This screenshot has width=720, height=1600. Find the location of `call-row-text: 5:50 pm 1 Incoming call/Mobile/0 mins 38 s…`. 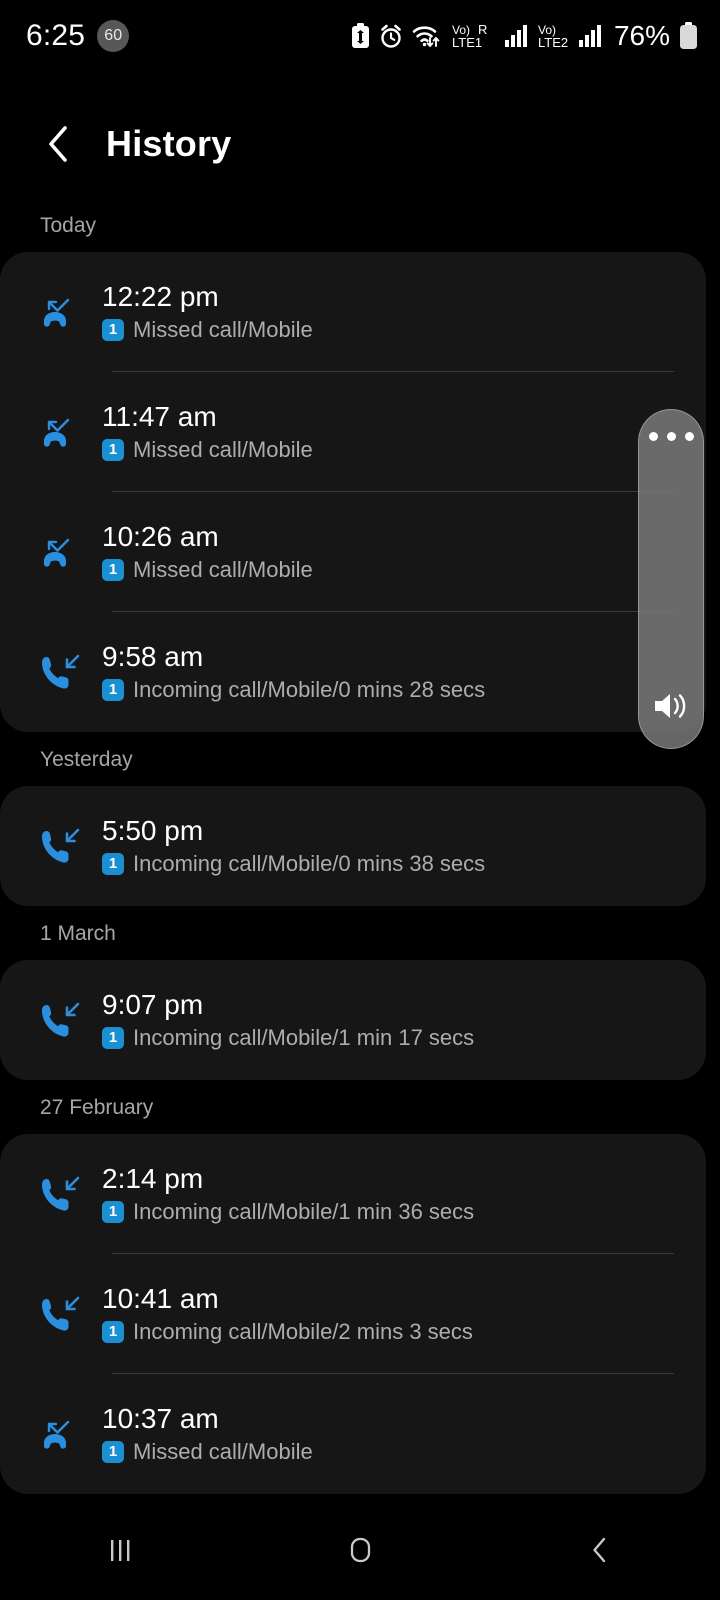

call-row-text: 5:50 pm 1 Incoming call/Mobile/0 mins 38 s… is located at coordinates (293, 845).